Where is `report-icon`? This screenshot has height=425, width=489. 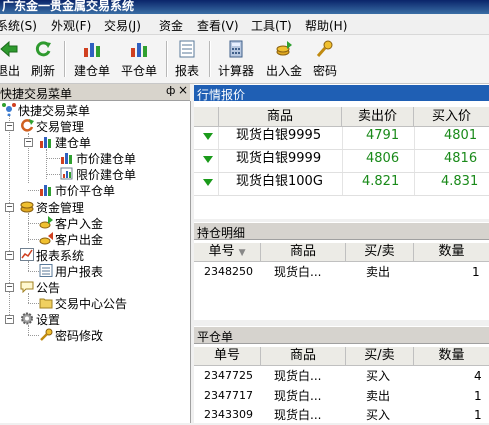
report-icon is located at coordinates (187, 49).